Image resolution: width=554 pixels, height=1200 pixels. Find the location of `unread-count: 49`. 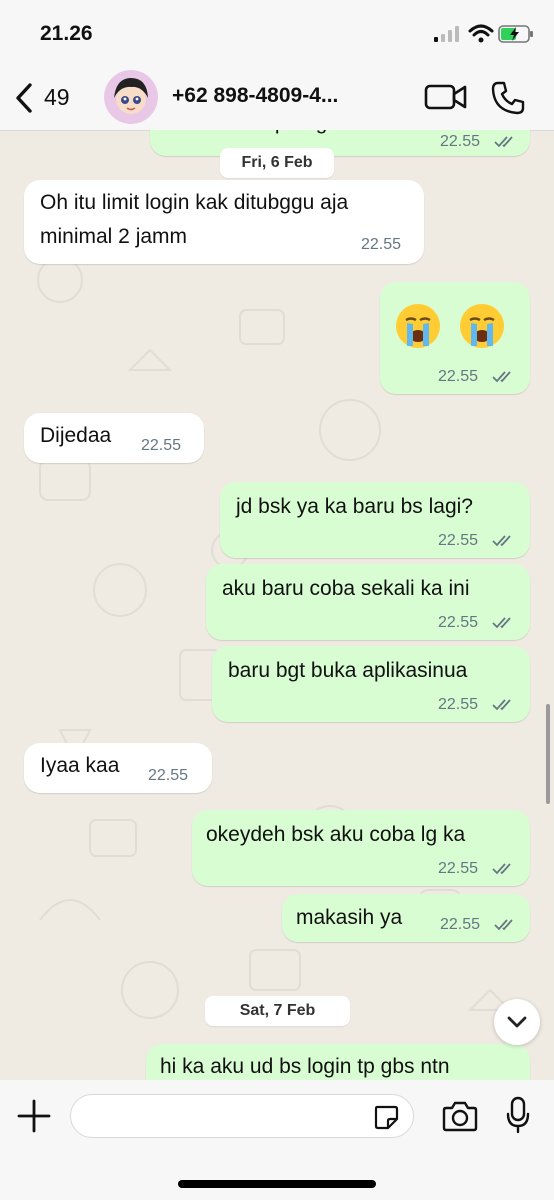

unread-count: 49 is located at coordinates (57, 97).